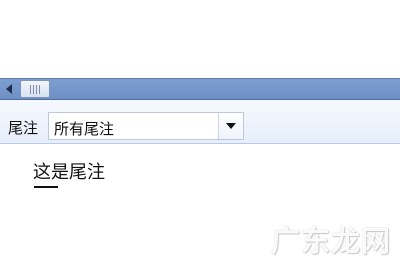 The height and width of the screenshot is (266, 400). I want to click on scroll-thumb-grip, so click(35, 89).